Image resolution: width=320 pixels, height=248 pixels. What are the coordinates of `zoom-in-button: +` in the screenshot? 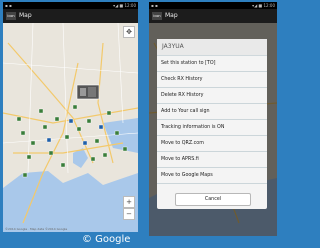 It's located at (129, 202).